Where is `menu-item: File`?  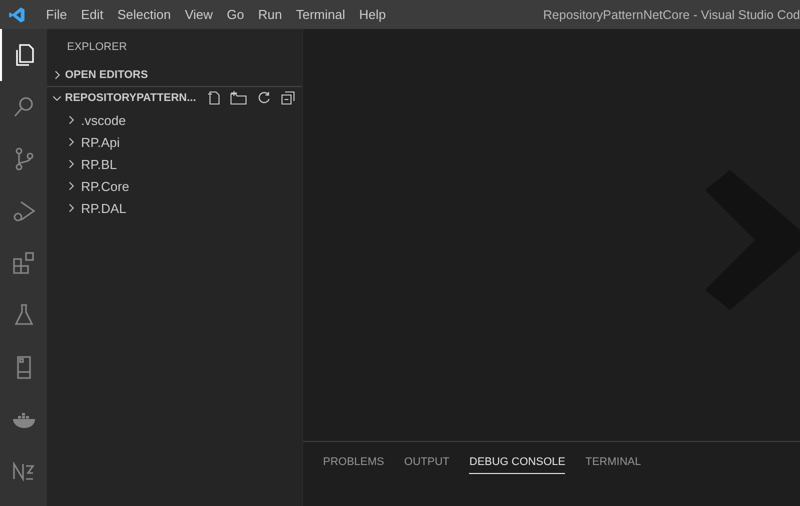 menu-item: File is located at coordinates (56, 14).